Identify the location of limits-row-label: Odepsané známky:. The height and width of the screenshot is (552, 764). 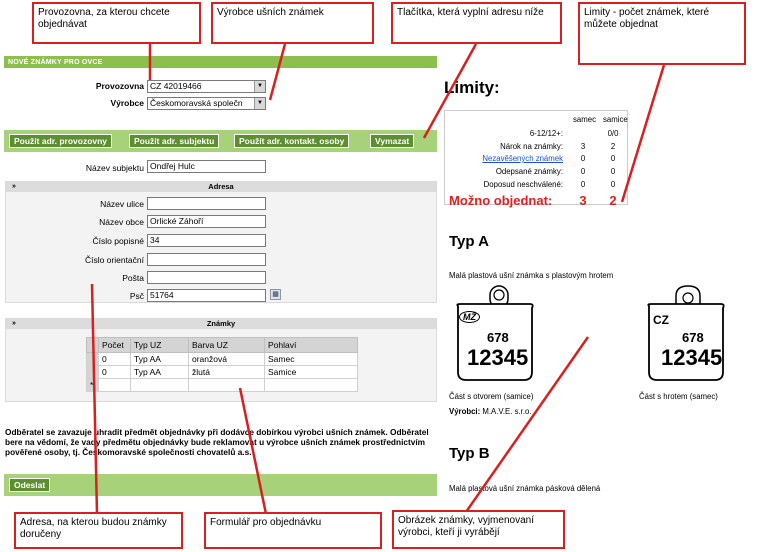
(529, 171).